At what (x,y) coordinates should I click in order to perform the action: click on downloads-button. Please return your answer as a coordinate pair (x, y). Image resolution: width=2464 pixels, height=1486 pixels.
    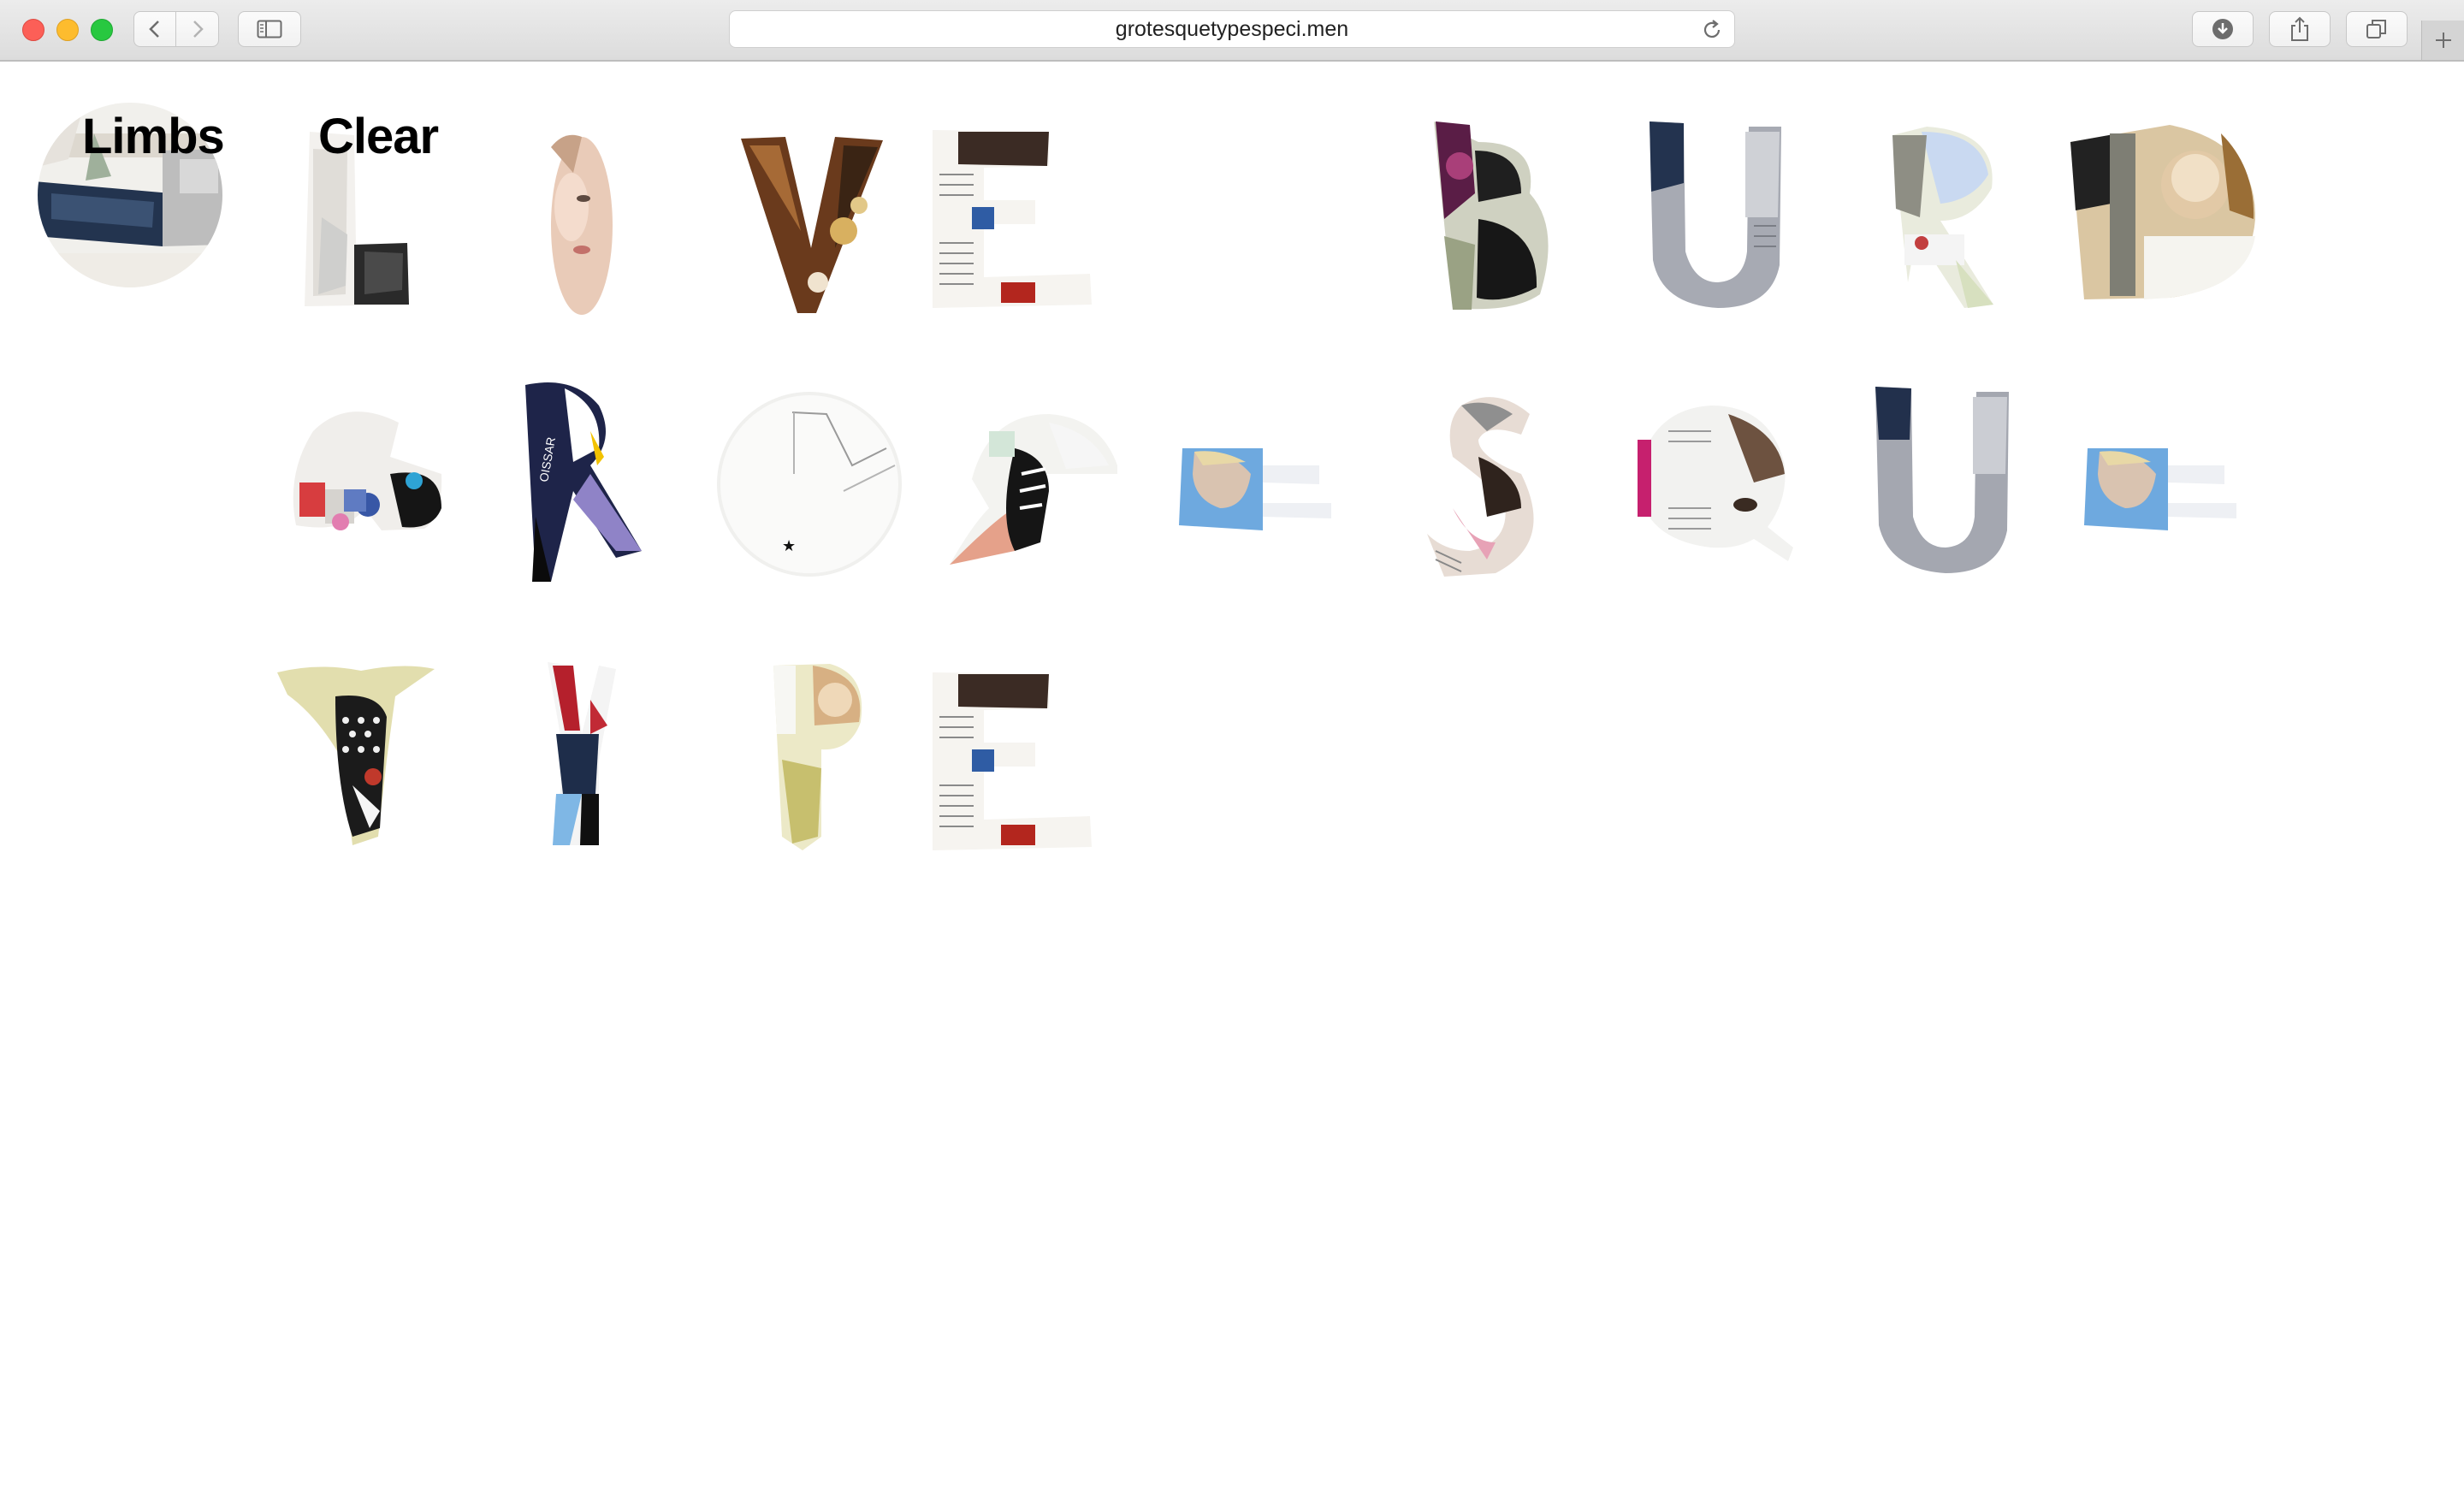
    Looking at the image, I should click on (2223, 29).